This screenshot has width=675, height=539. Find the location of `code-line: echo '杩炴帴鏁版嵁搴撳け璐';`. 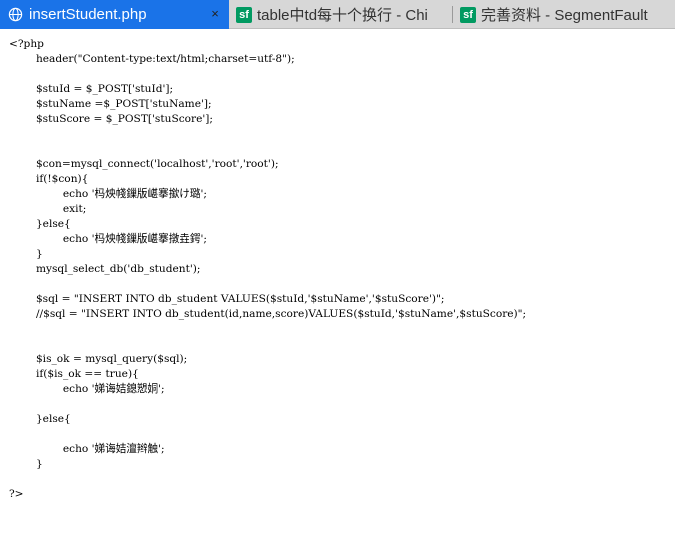

code-line: echo '杩炴帴鏁版嵁搴撳け璐'; is located at coordinates (108, 194).